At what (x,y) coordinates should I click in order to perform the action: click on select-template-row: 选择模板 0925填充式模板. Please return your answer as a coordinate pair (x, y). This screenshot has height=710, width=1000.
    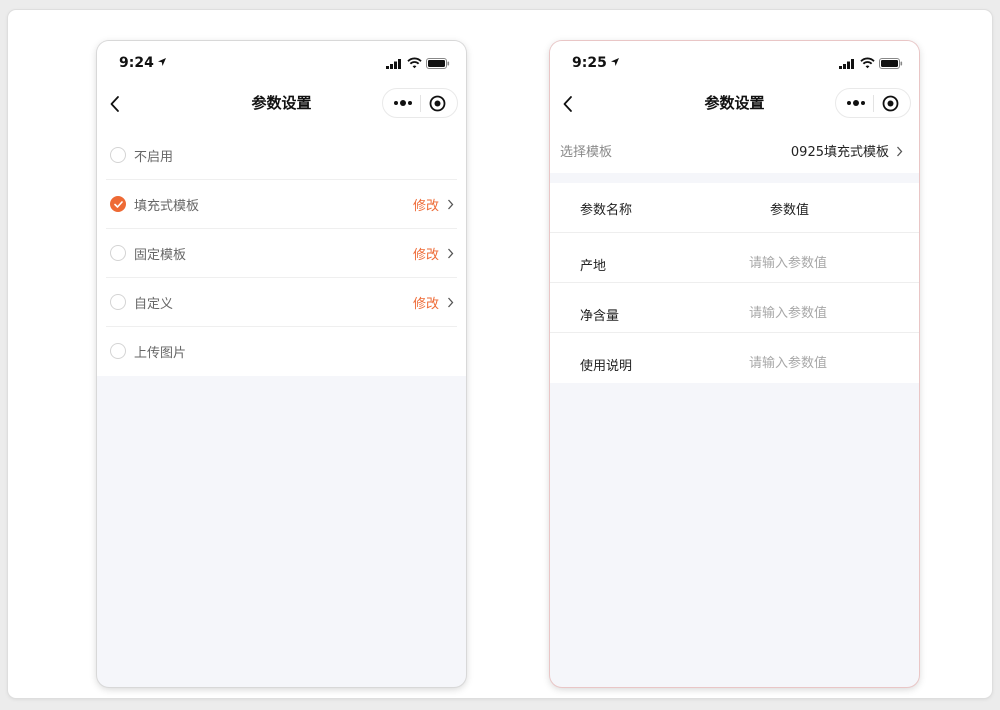
    Looking at the image, I should click on (734, 152).